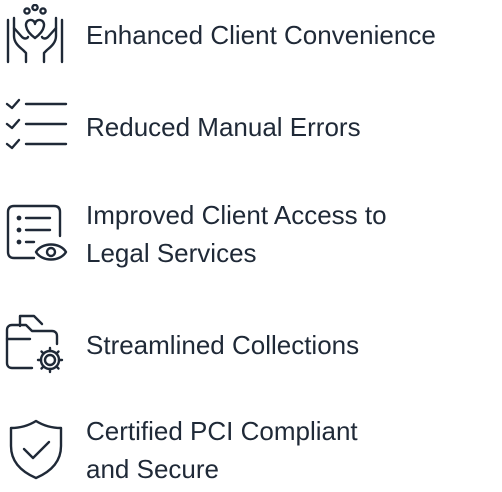 This screenshot has height=492, width=502. Describe the element at coordinates (222, 431) in the screenshot. I see `benefit-label-line: Certified PCI Compliant` at that location.